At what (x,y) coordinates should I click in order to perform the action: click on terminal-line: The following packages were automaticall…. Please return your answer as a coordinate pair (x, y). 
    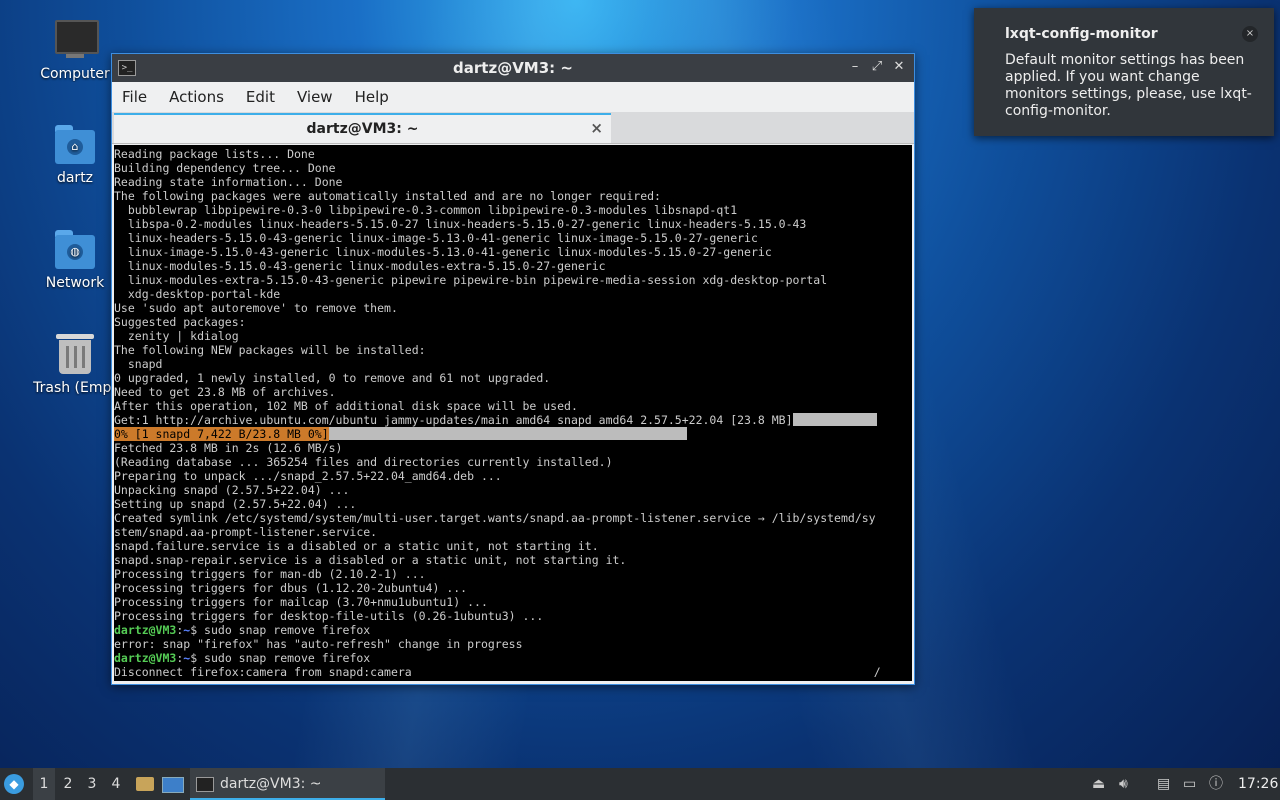
    Looking at the image, I should click on (387, 196).